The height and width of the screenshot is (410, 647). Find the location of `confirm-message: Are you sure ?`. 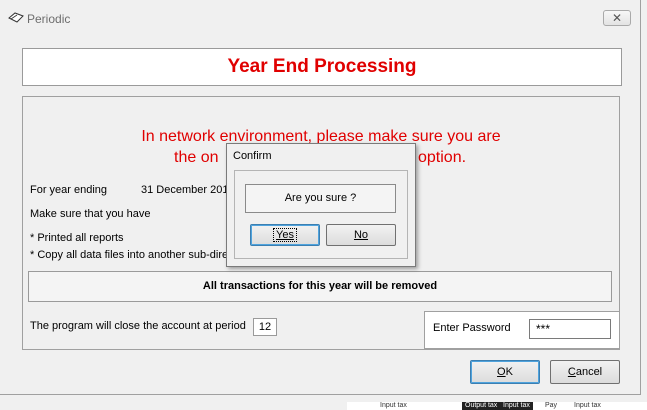

confirm-message: Are you sure ? is located at coordinates (320, 198).